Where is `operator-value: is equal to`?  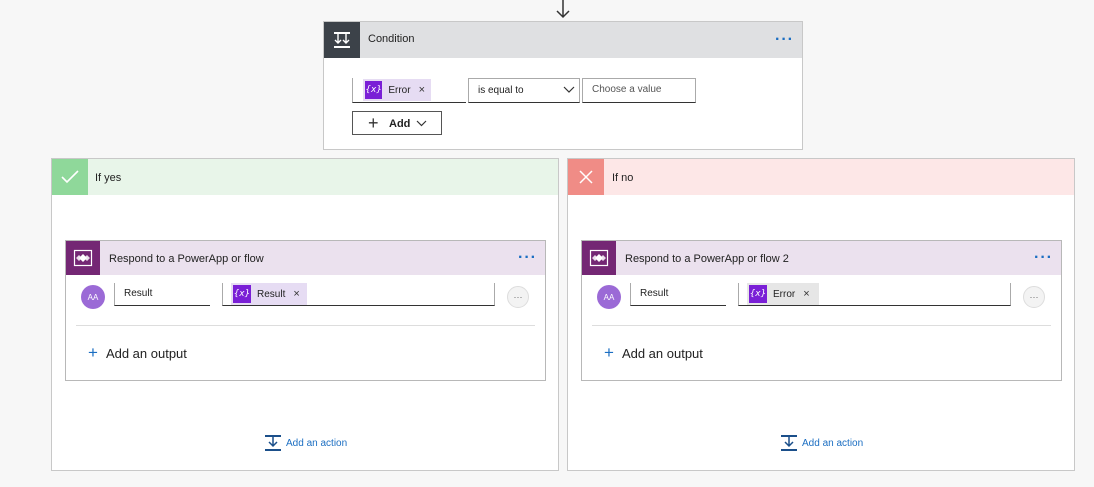 operator-value: is equal to is located at coordinates (501, 90).